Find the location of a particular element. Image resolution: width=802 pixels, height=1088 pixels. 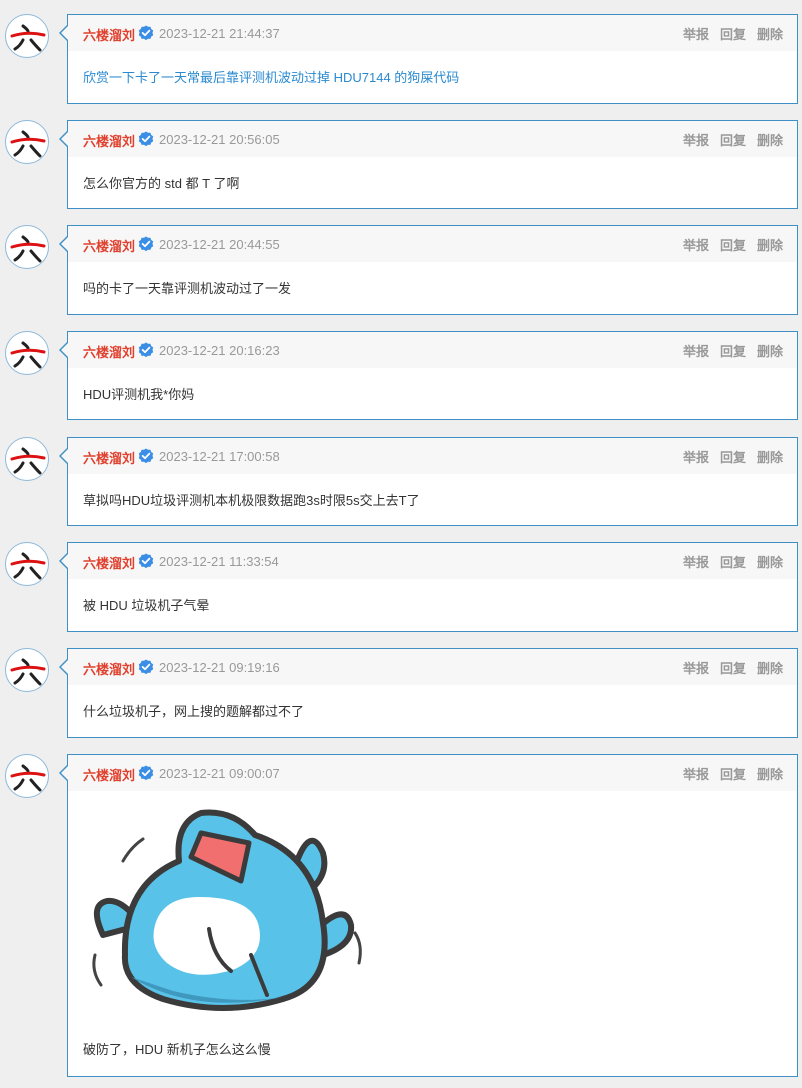

timestamp: 2023-12-21 11:33:54 is located at coordinates (219, 561).